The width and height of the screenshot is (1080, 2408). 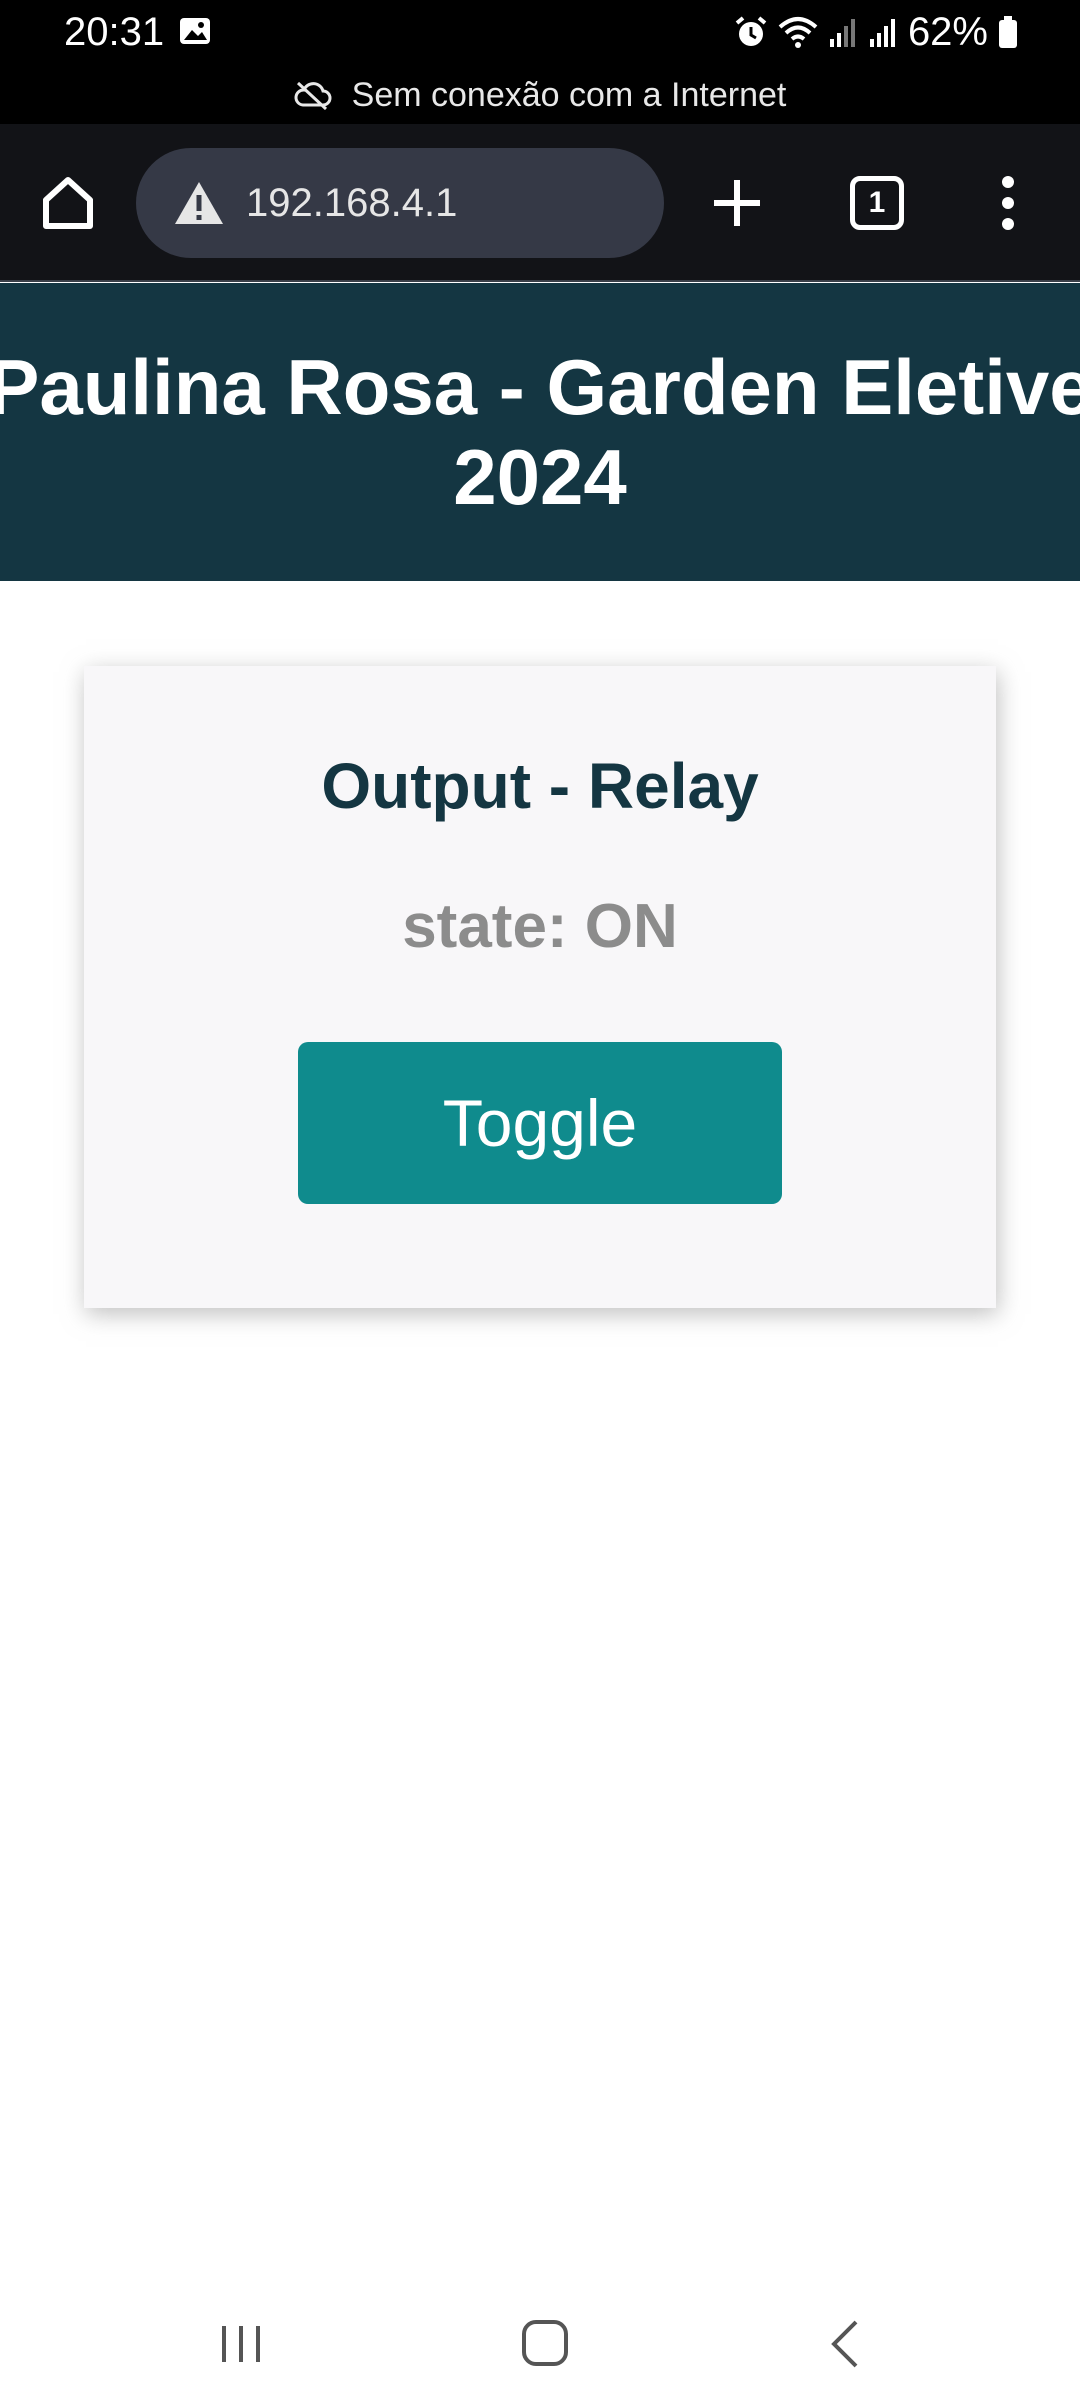 What do you see at coordinates (947, 32) in the screenshot?
I see `battery-percent: 62%` at bounding box center [947, 32].